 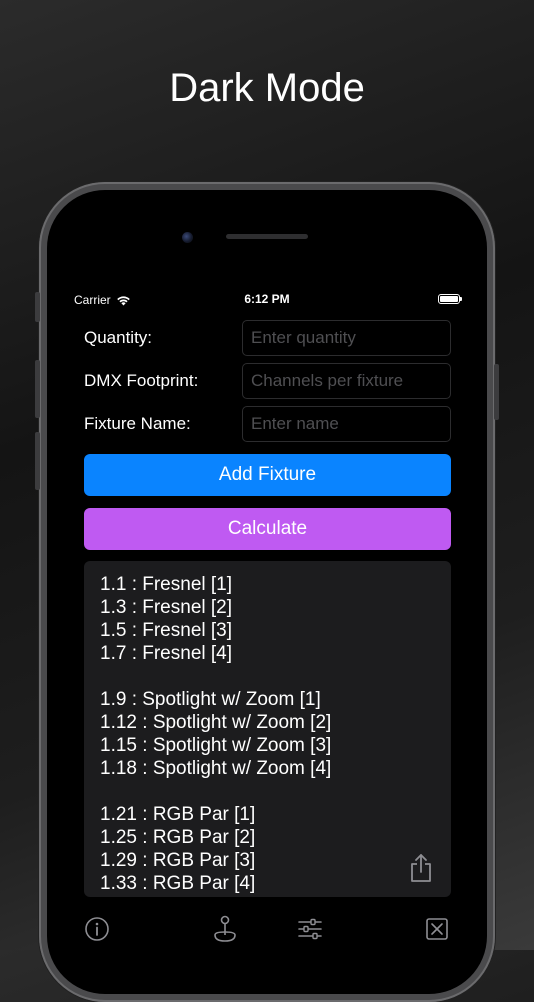 I want to click on footprint-label: DMX Footprint:, so click(x=141, y=380).